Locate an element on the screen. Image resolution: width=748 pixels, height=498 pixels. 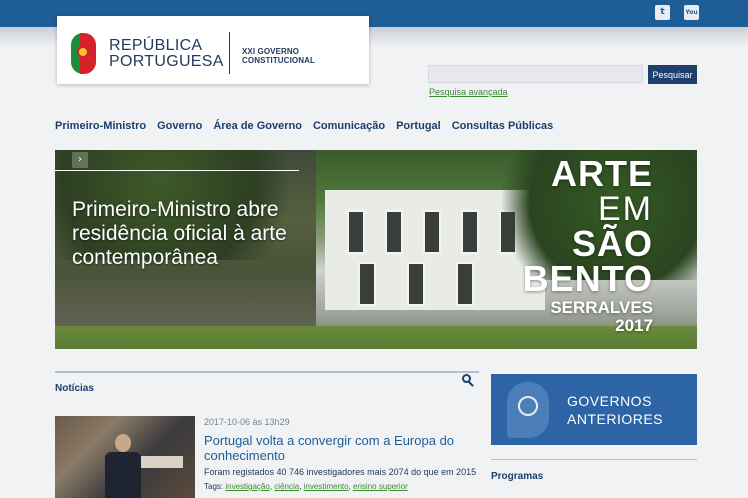
search-button: Pesquisar is located at coordinates (672, 74).